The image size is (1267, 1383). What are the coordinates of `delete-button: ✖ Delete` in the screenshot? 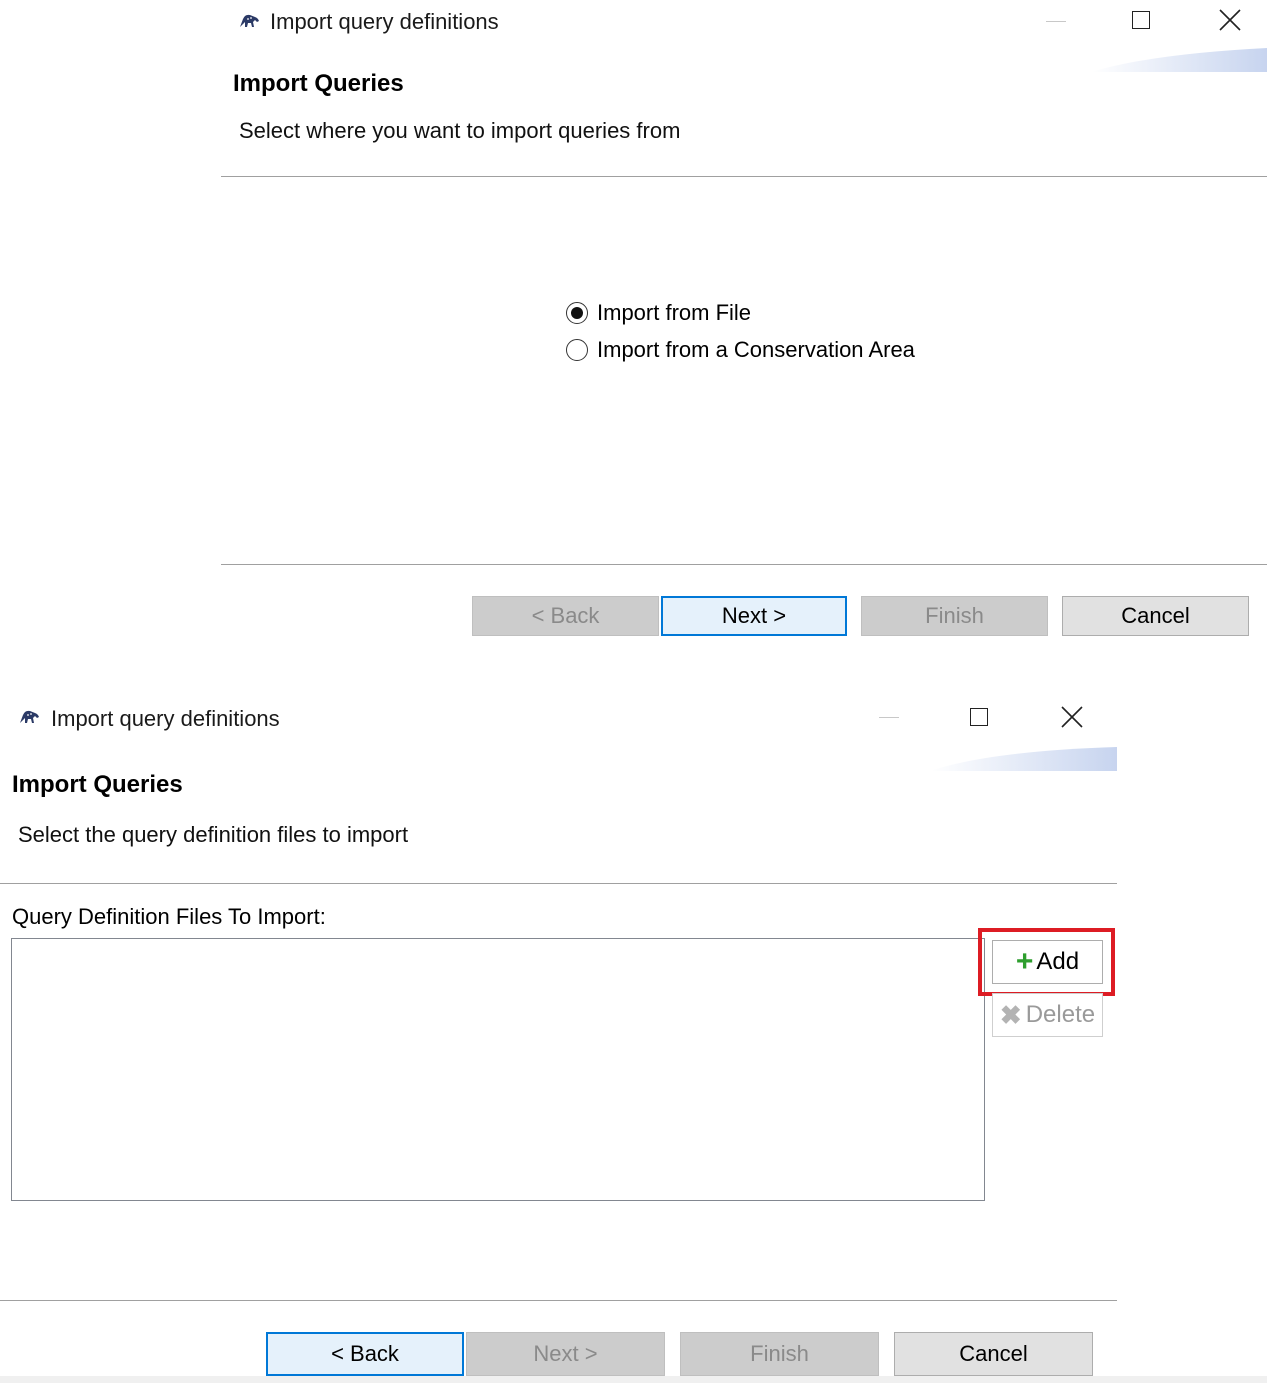 It's located at (1047, 1015).